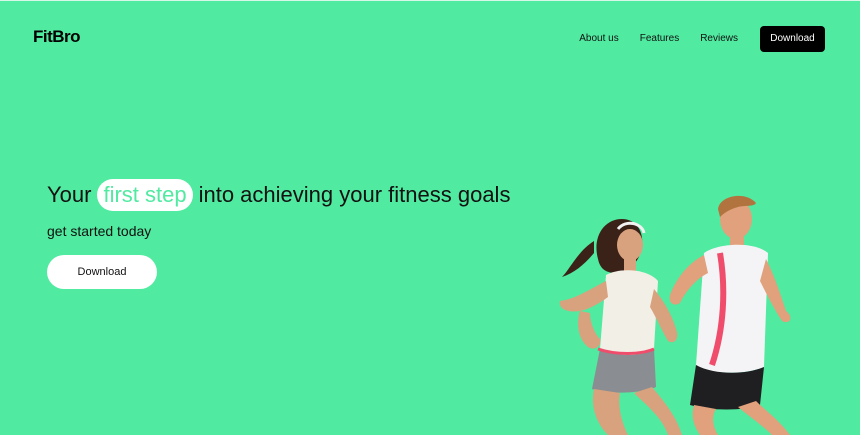 This screenshot has width=860, height=435. Describe the element at coordinates (792, 39) in the screenshot. I see `nav-download-button: Download` at that location.